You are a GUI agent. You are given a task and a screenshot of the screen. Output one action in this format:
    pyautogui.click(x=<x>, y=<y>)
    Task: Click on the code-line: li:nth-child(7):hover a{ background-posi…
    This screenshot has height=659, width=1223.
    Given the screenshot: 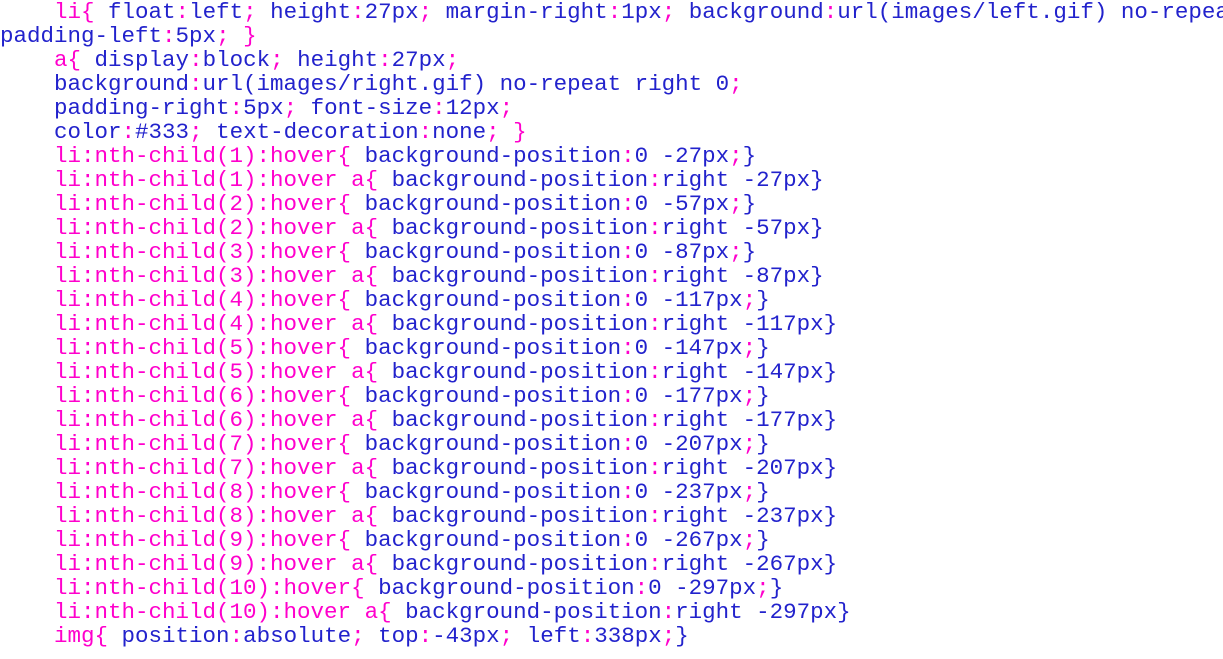 What is the action you would take?
    pyautogui.click(x=611, y=468)
    